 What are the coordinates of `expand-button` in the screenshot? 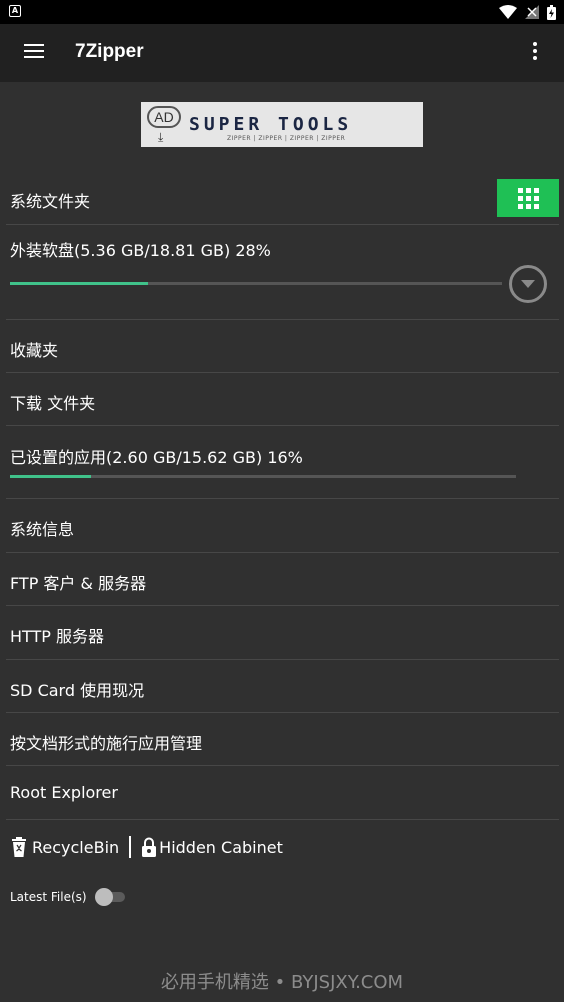 It's located at (528, 284).